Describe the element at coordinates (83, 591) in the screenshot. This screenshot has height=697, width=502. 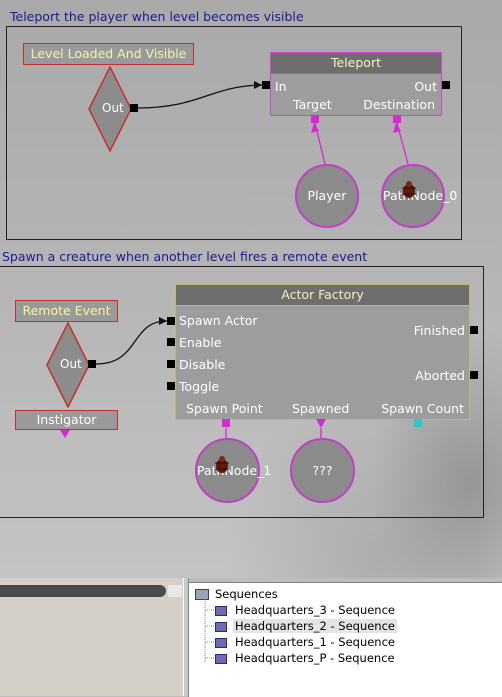
I see `horizontal-scrollbar` at that location.